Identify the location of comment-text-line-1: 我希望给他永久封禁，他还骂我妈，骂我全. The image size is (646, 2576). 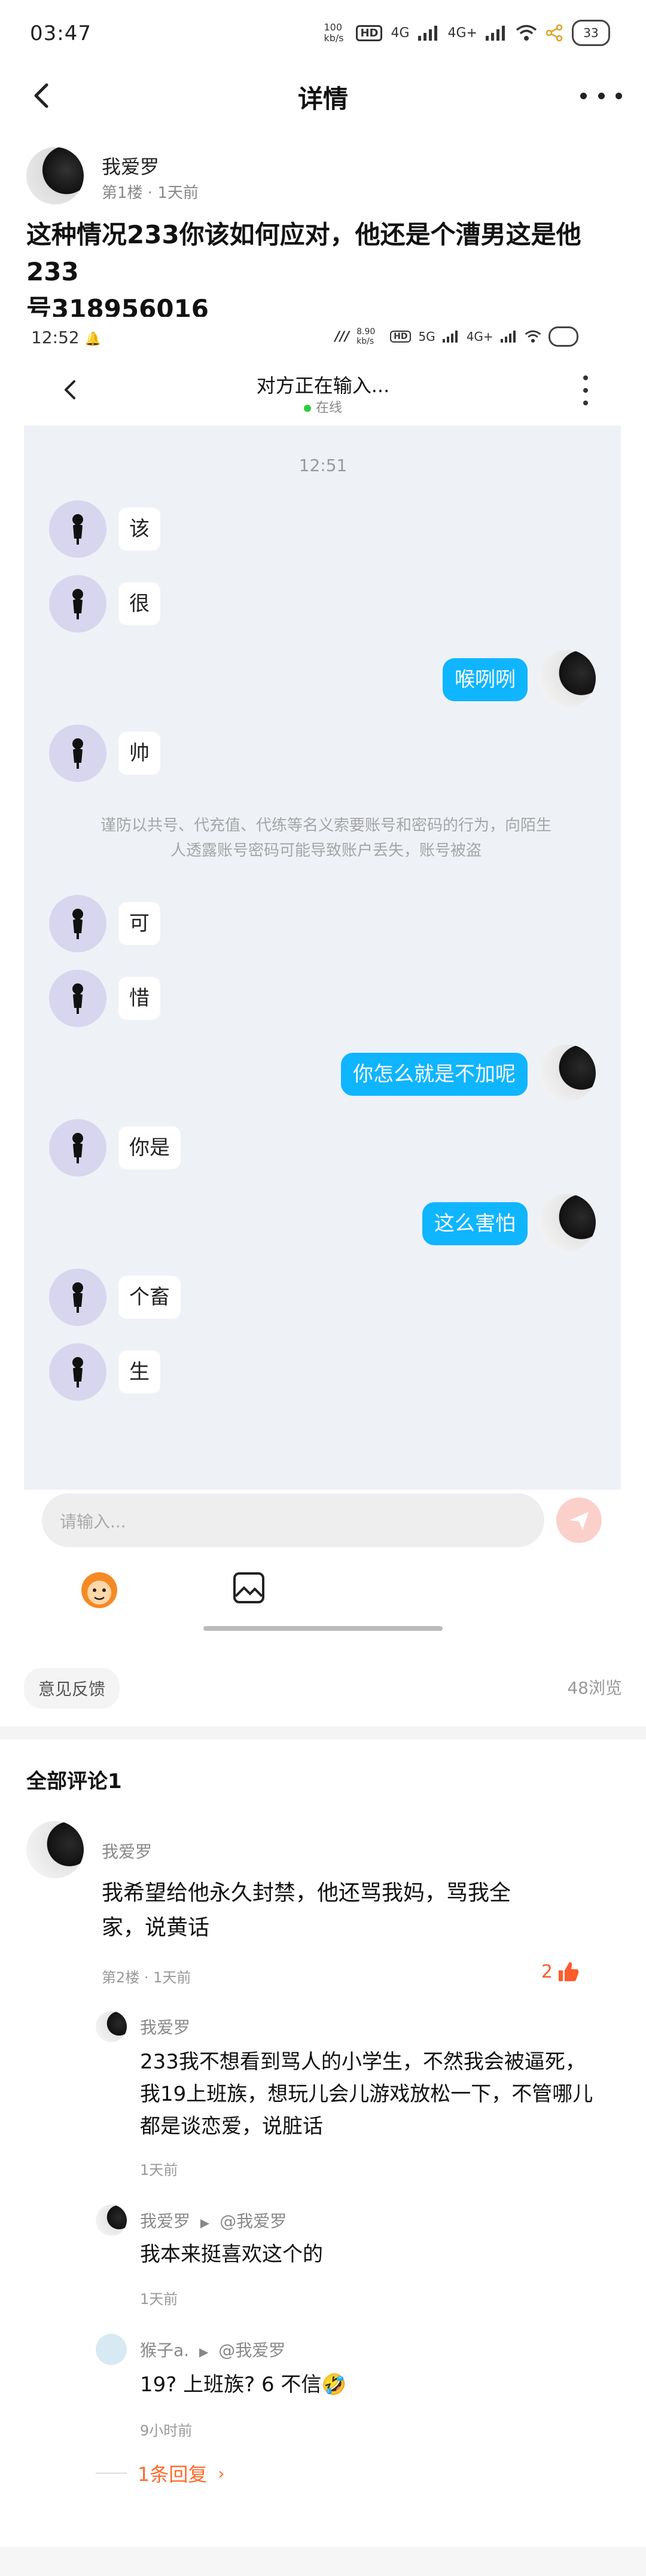
(306, 1893).